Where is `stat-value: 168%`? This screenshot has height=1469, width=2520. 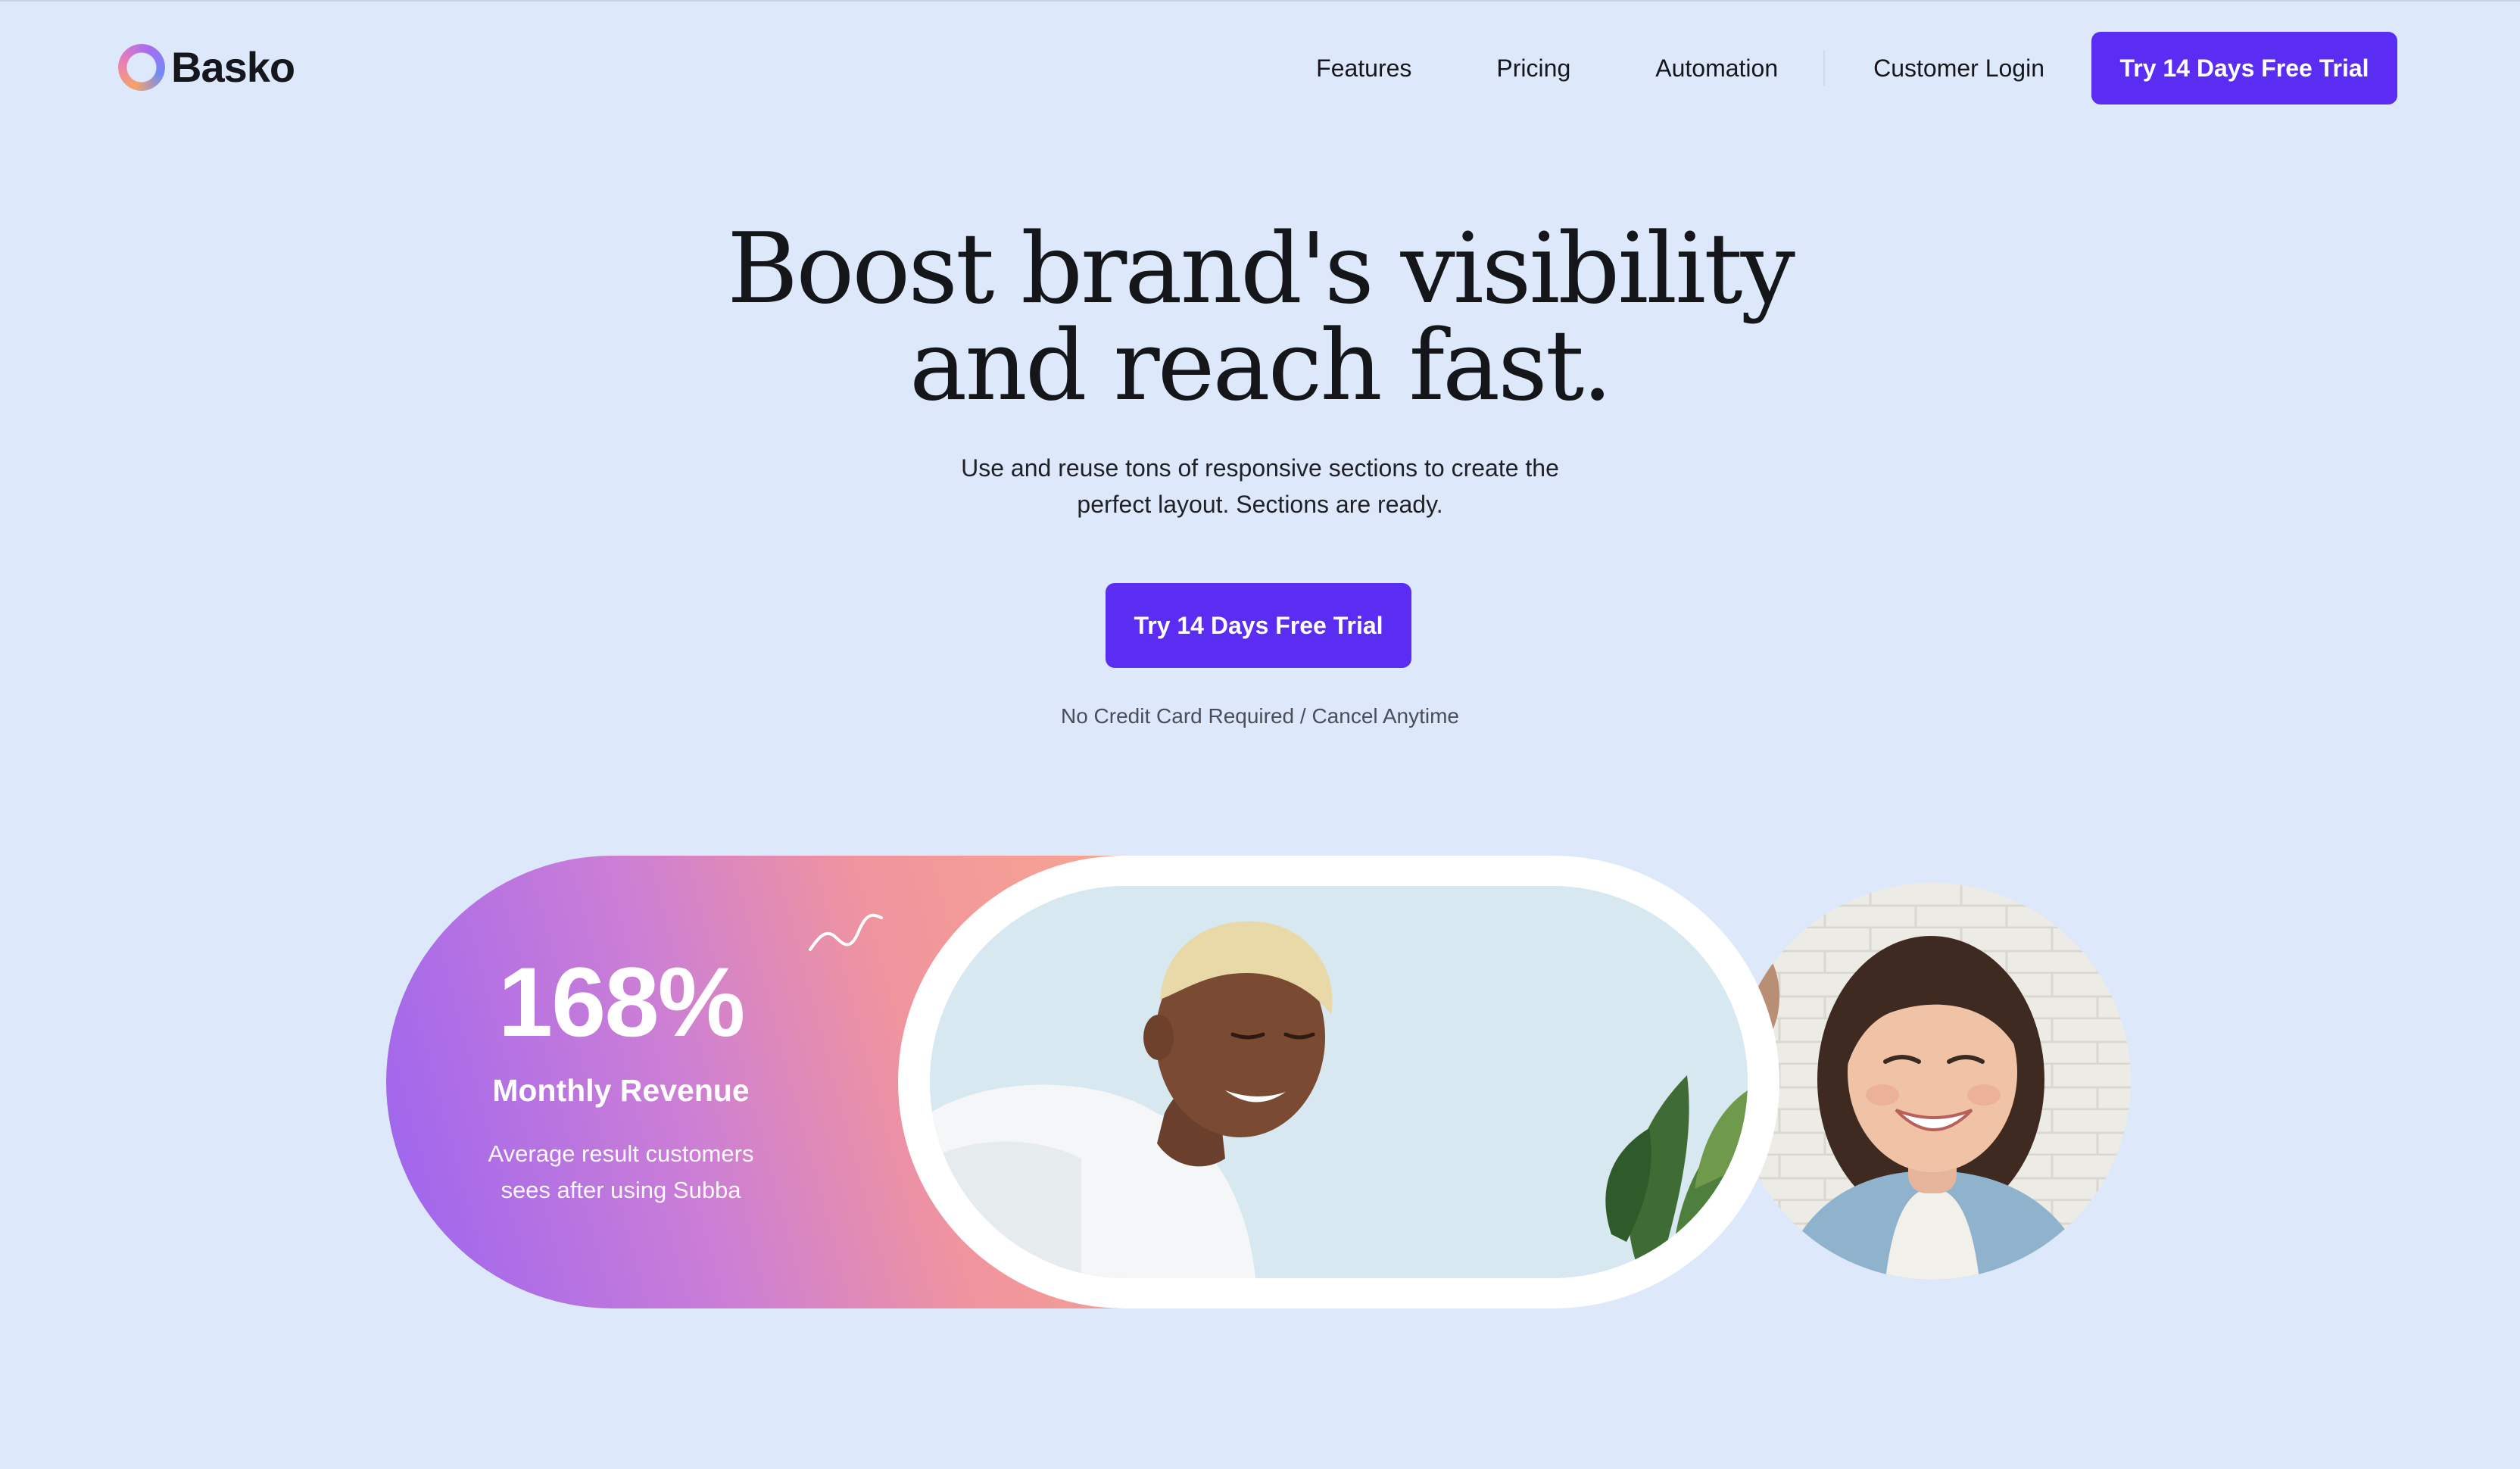 stat-value: 168% is located at coordinates (621, 1002).